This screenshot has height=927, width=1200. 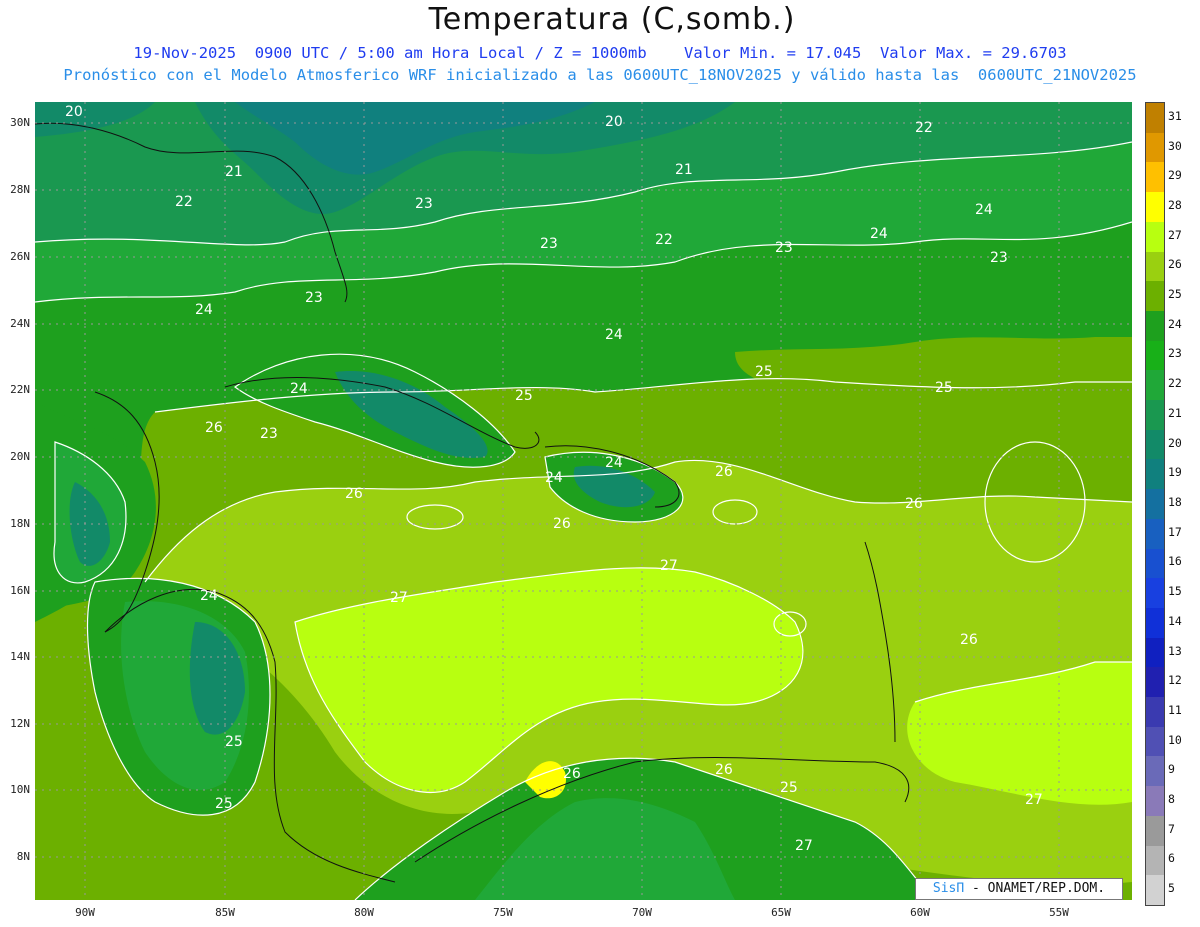 What do you see at coordinates (1175, 145) in the screenshot?
I see `colorbar-label: 30` at bounding box center [1175, 145].